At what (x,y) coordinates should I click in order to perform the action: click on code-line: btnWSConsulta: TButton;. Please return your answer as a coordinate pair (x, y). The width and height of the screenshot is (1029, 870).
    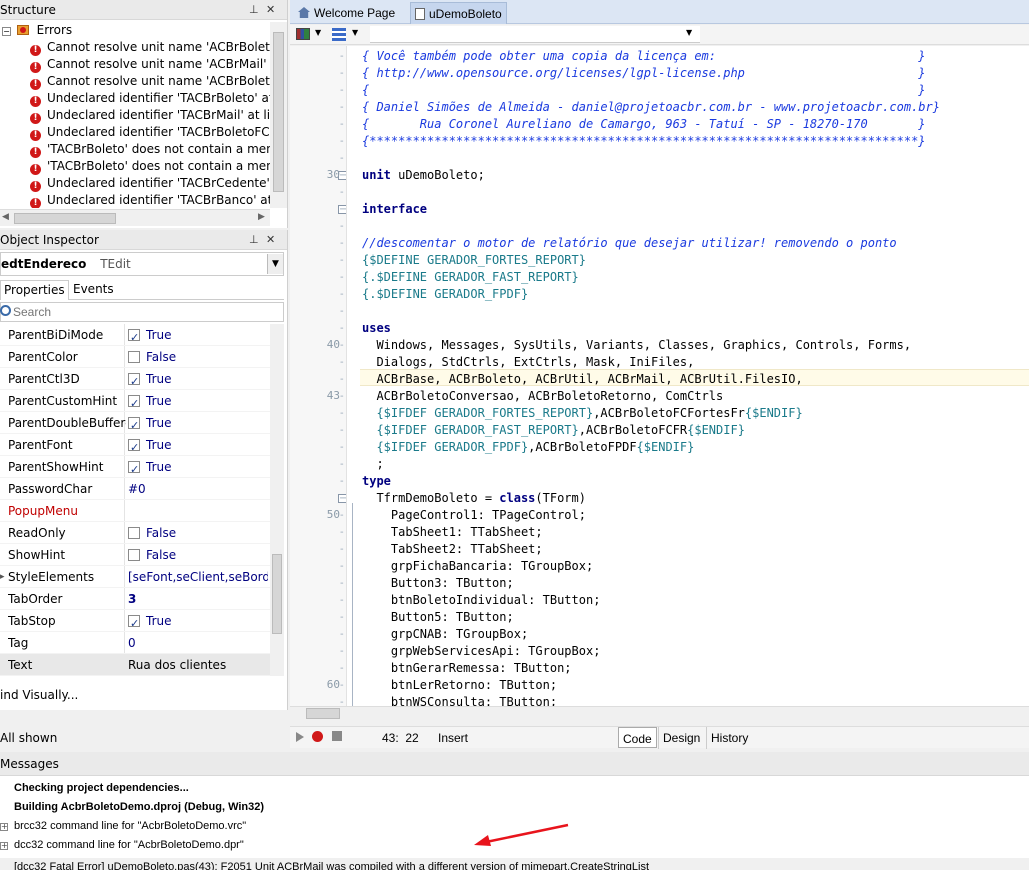
    Looking at the image, I should click on (459, 700).